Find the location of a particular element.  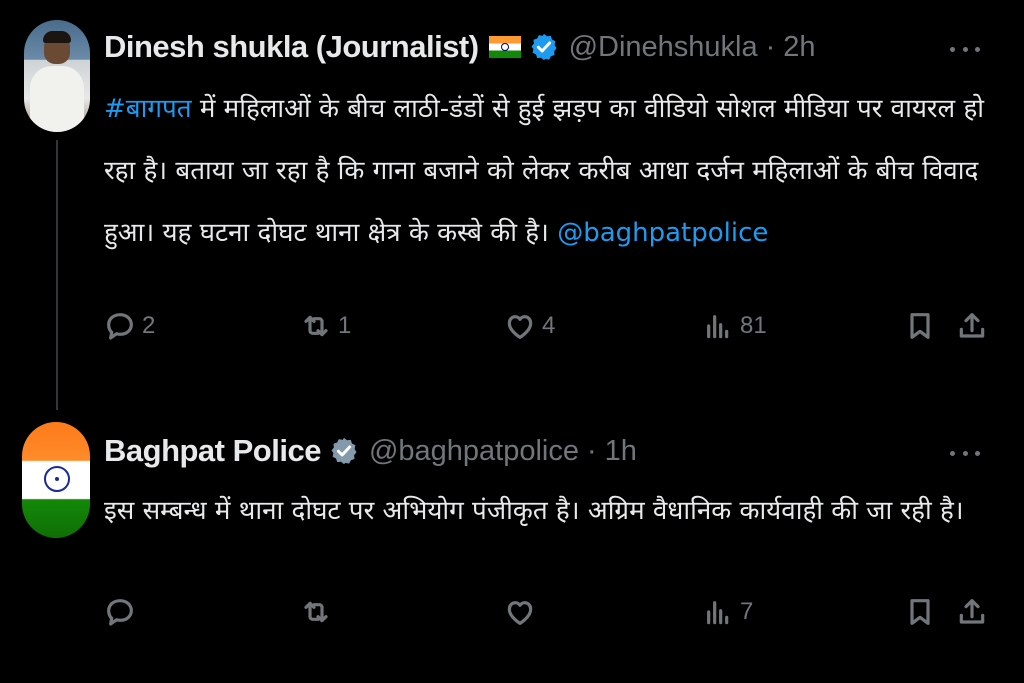

india-flag-icon is located at coordinates (504, 47).